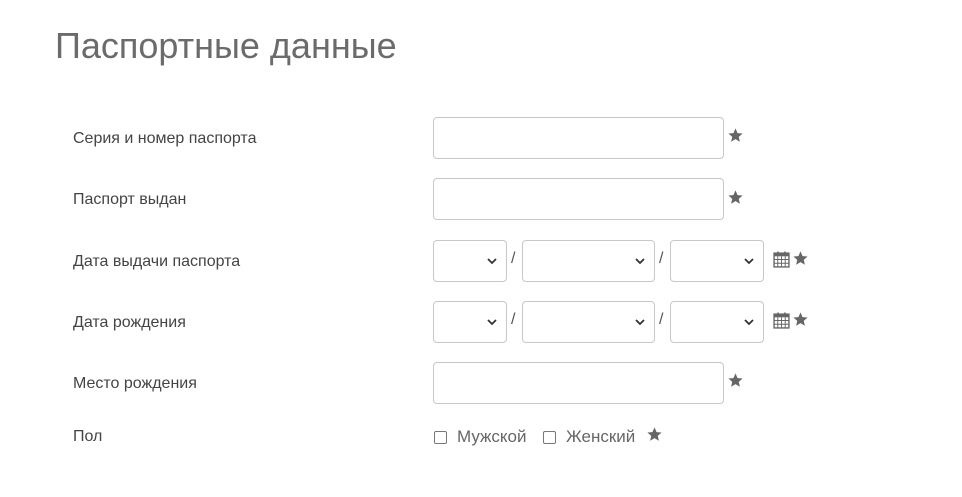  I want to click on gender-female-label: Женский, so click(600, 437).